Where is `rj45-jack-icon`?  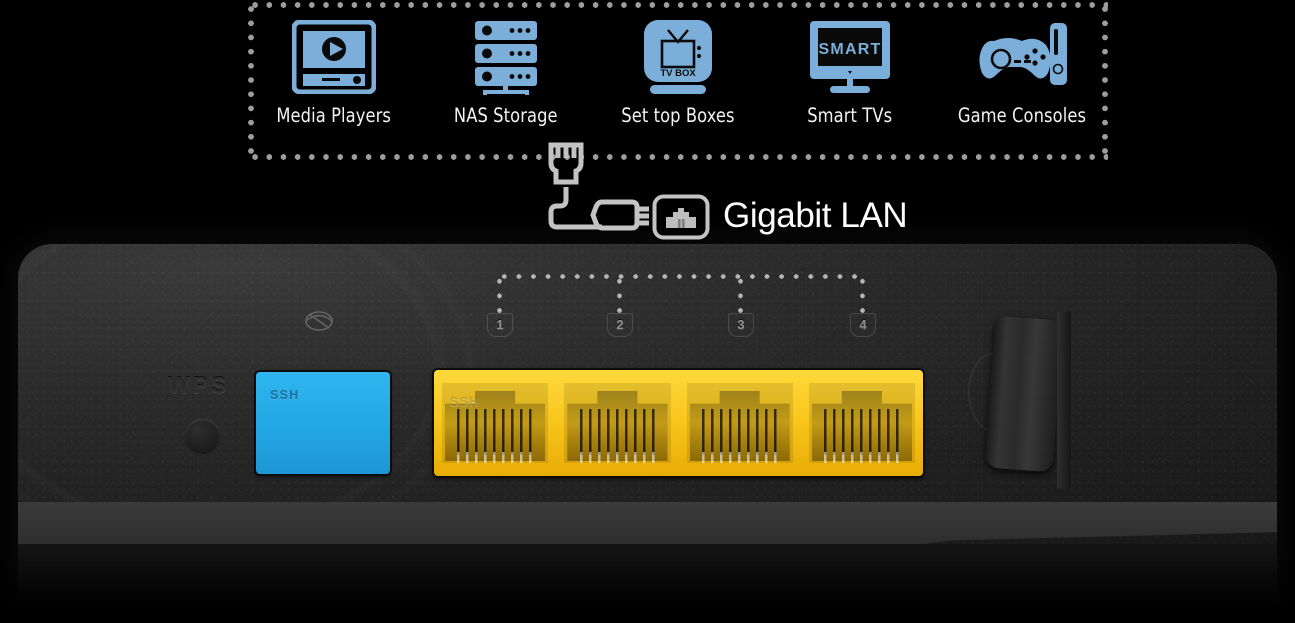 rj45-jack-icon is located at coordinates (681, 219).